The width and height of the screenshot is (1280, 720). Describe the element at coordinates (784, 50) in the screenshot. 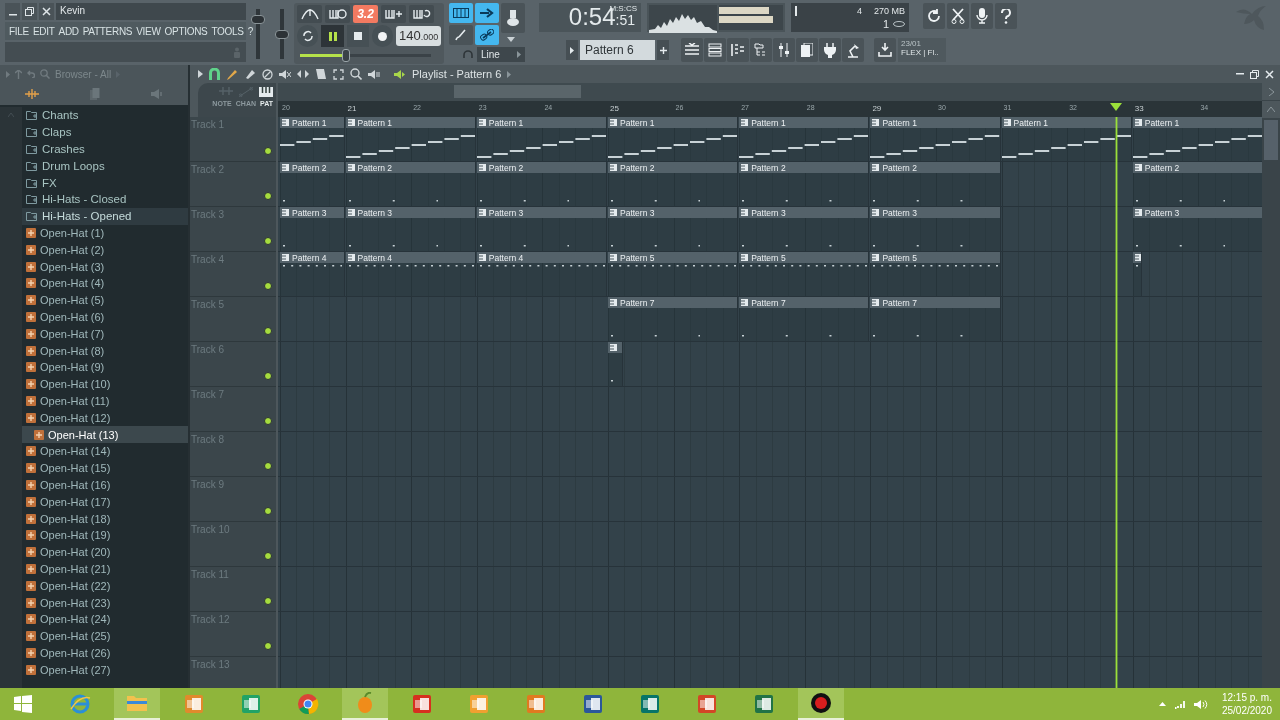

I see `mixer-button` at that location.